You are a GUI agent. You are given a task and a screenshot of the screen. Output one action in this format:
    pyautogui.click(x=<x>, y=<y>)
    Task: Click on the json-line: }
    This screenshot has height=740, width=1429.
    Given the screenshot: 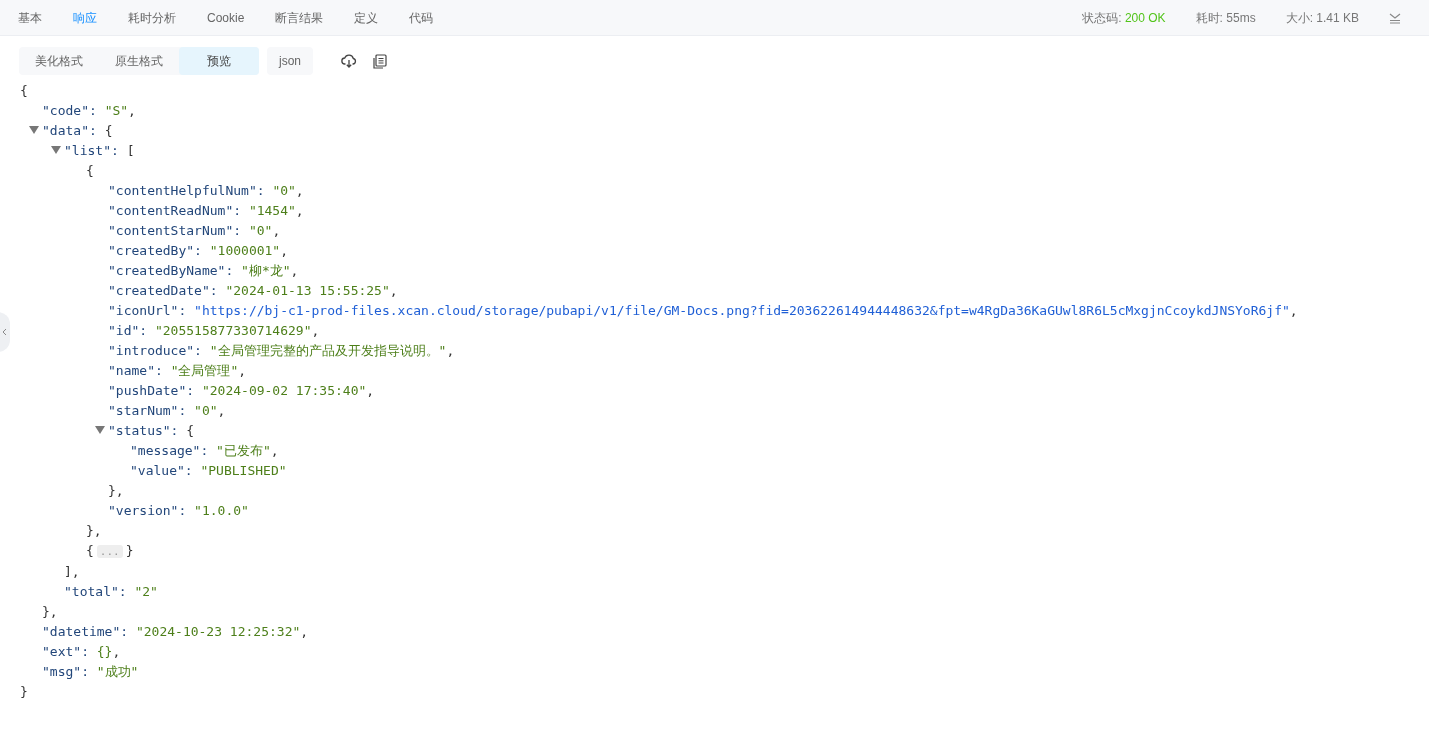 What is the action you would take?
    pyautogui.click(x=24, y=692)
    